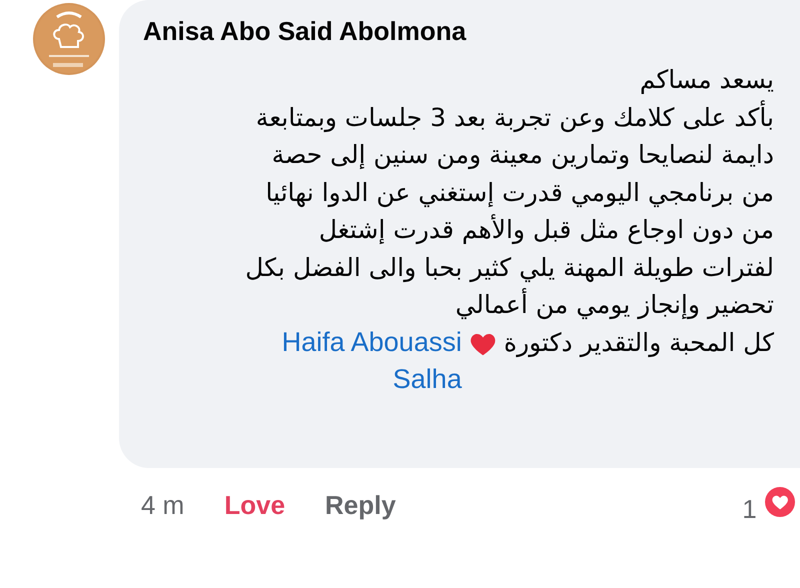 The image size is (800, 588). Describe the element at coordinates (342, 361) in the screenshot. I see `mention-link: Haifa Abouassi Salha` at that location.